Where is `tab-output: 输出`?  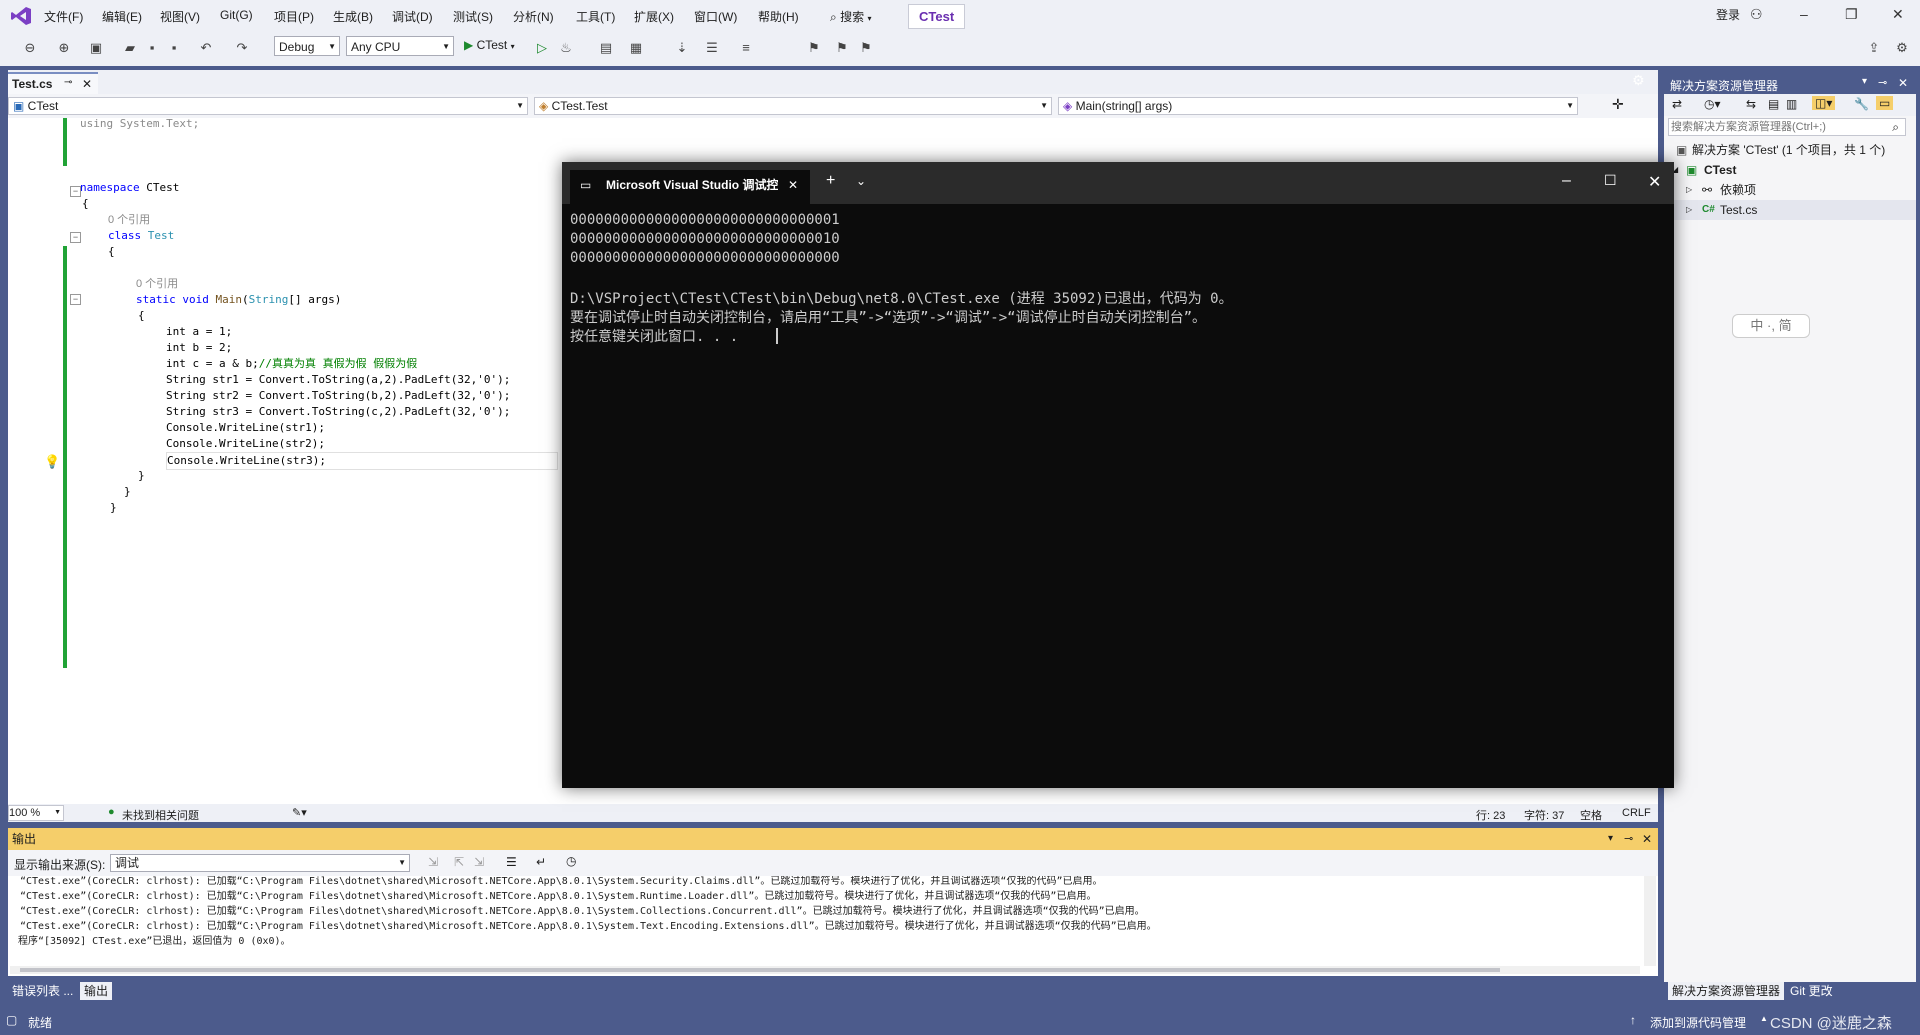
tab-output: 输出 is located at coordinates (96, 991).